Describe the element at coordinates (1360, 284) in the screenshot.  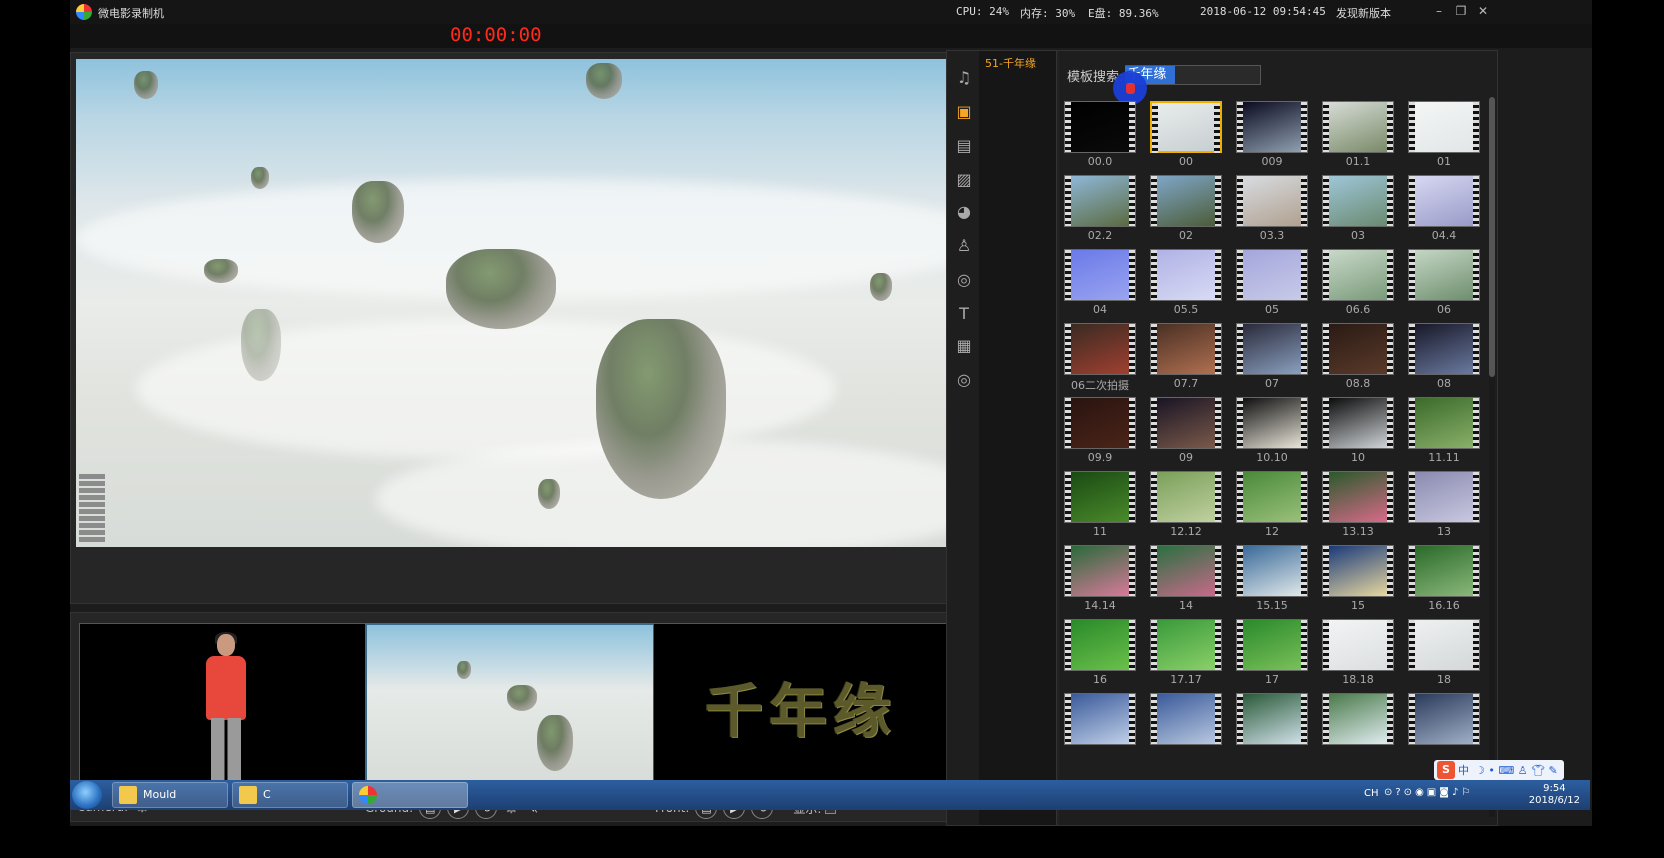
I see `template-tile: 06.6` at that location.